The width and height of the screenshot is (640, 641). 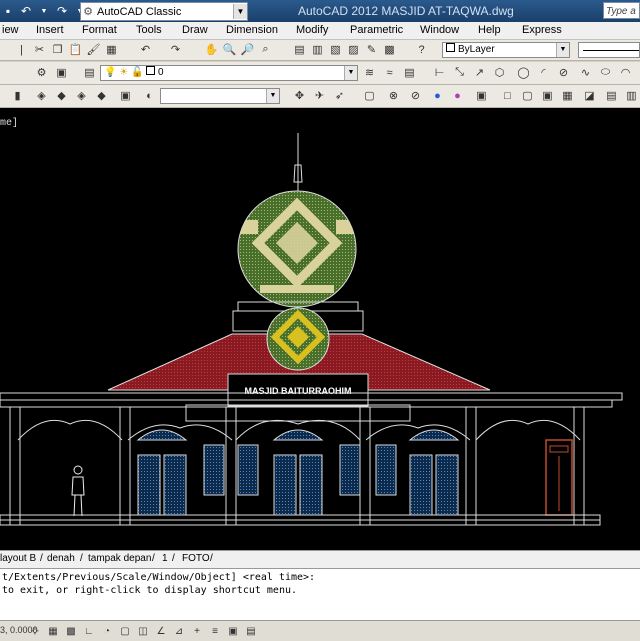 What do you see at coordinates (35, 631) in the screenshot?
I see `infer-constraints-icon: ⊹` at bounding box center [35, 631].